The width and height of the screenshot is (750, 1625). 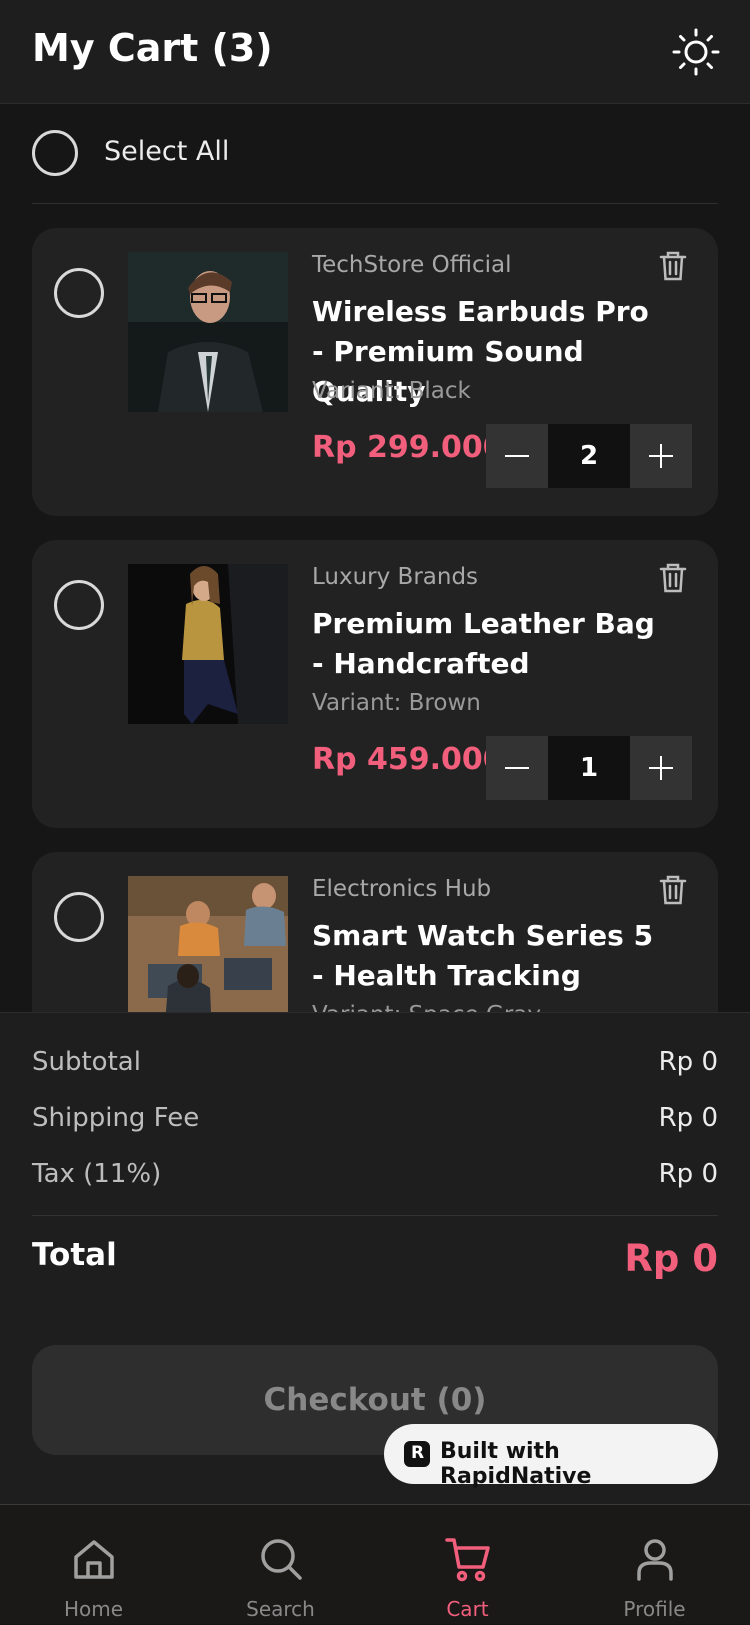 What do you see at coordinates (412, 265) in the screenshot?
I see `store-name: TechStore Official` at bounding box center [412, 265].